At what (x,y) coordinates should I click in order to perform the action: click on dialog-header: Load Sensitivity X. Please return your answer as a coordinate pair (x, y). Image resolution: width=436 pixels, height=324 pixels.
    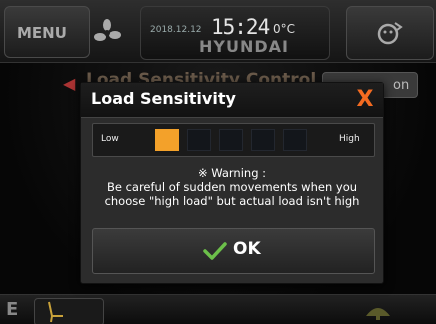
    Looking at the image, I should click on (232, 100).